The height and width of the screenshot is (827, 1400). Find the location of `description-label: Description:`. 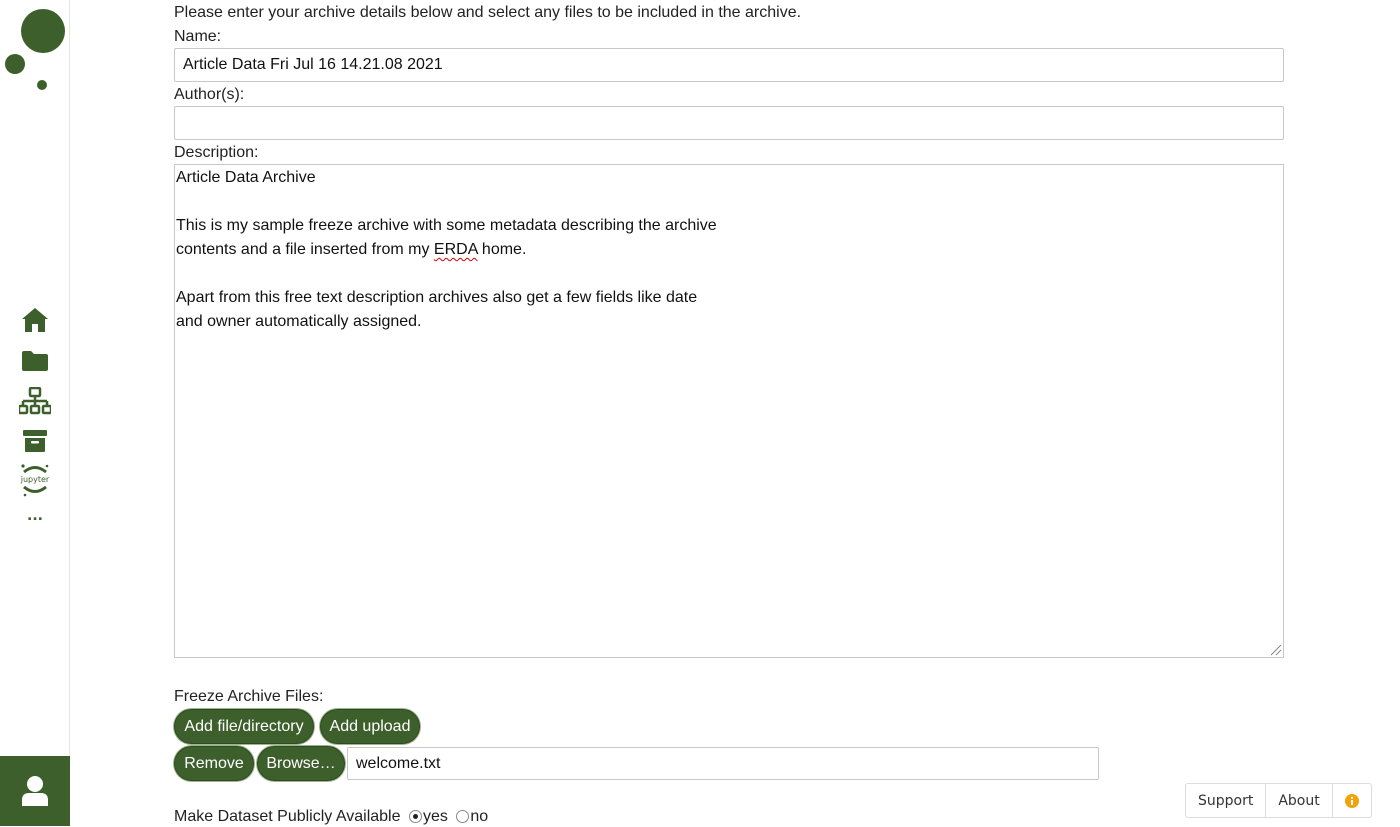

description-label: Description: is located at coordinates (216, 152).